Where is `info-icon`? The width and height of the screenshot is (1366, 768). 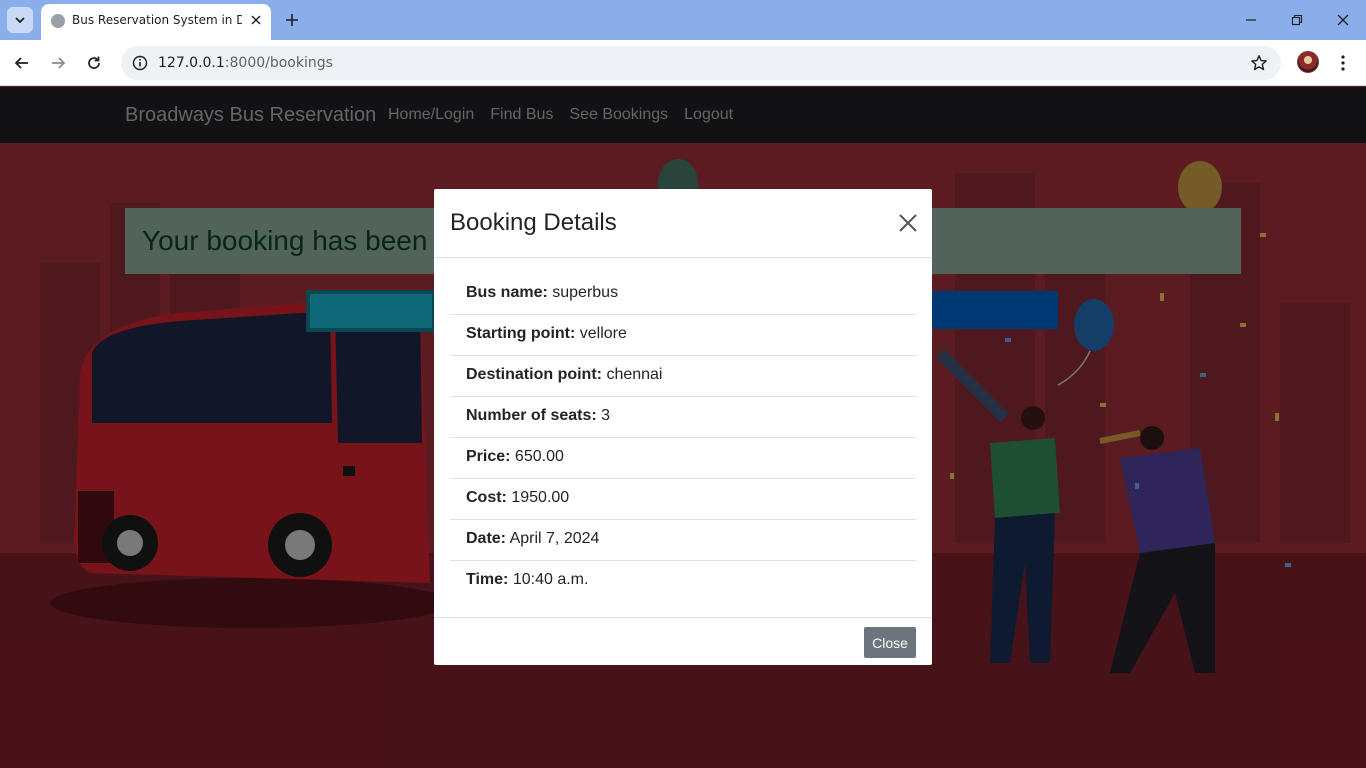
info-icon is located at coordinates (140, 63).